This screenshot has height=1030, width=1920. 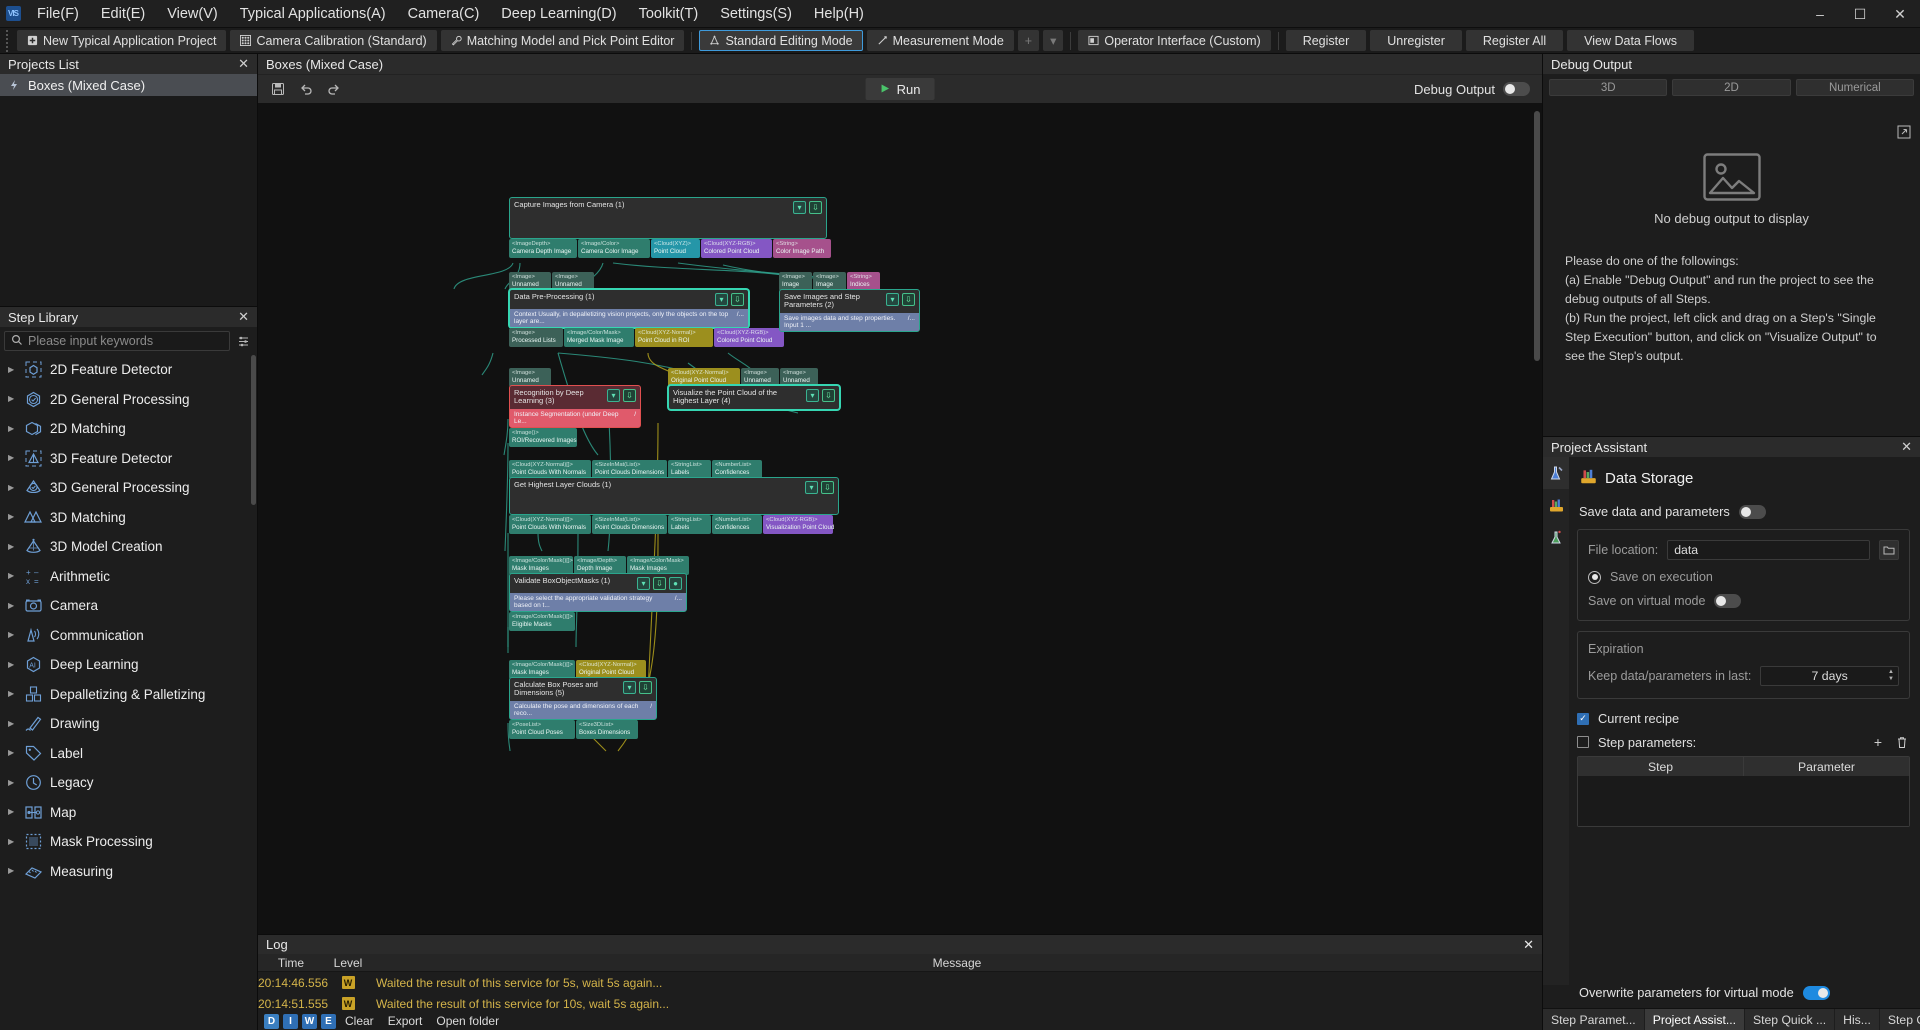 I want to click on save-icon, so click(x=278, y=89).